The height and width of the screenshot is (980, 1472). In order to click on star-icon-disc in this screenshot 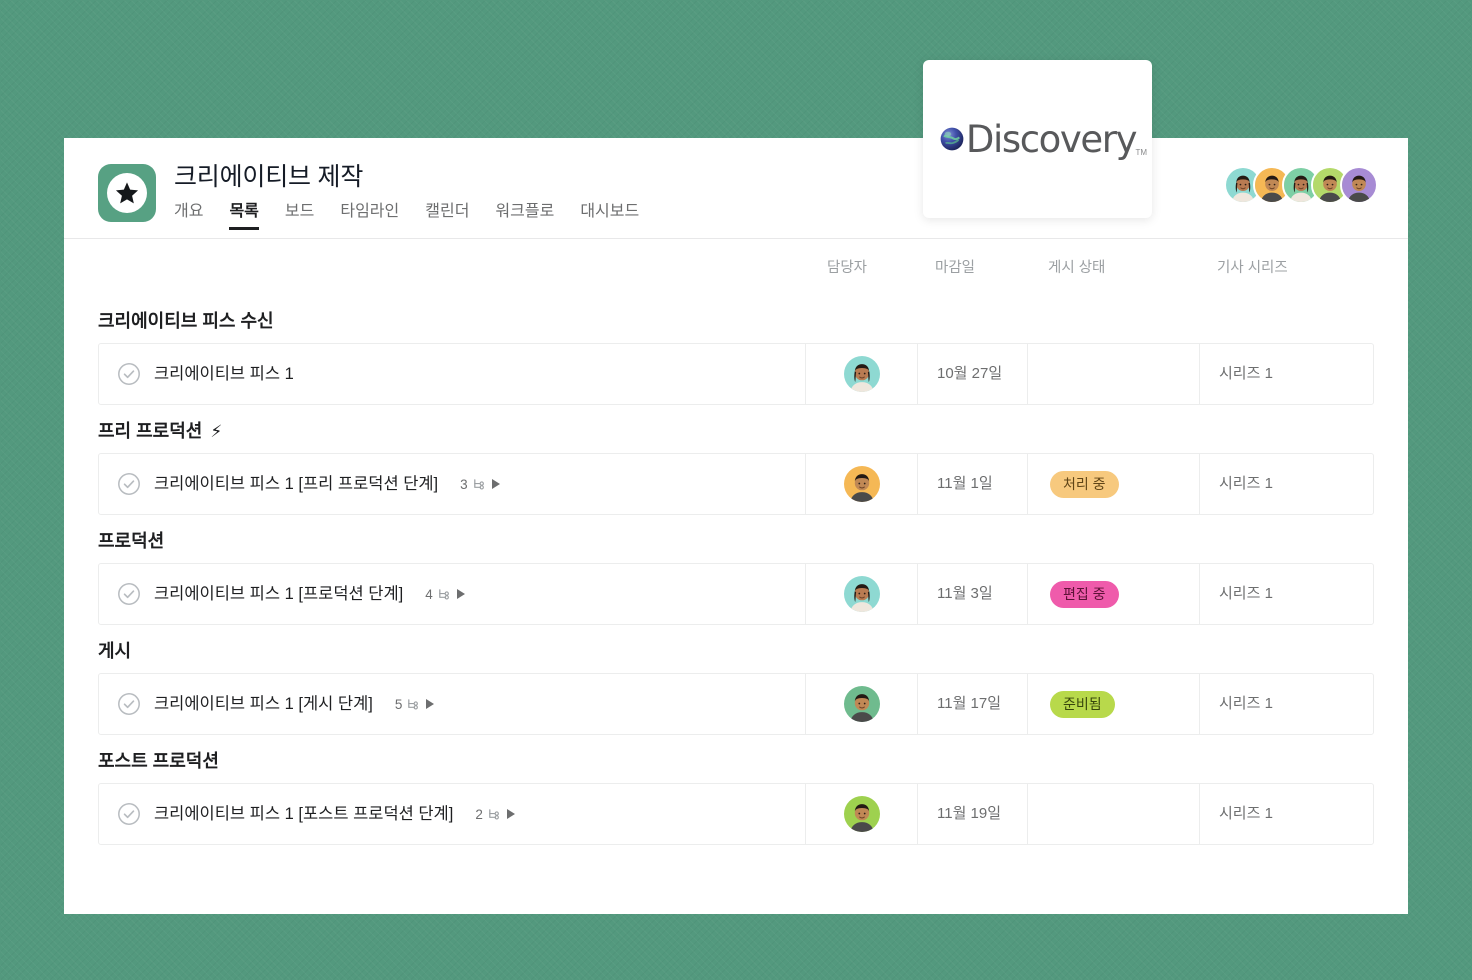, I will do `click(127, 193)`.